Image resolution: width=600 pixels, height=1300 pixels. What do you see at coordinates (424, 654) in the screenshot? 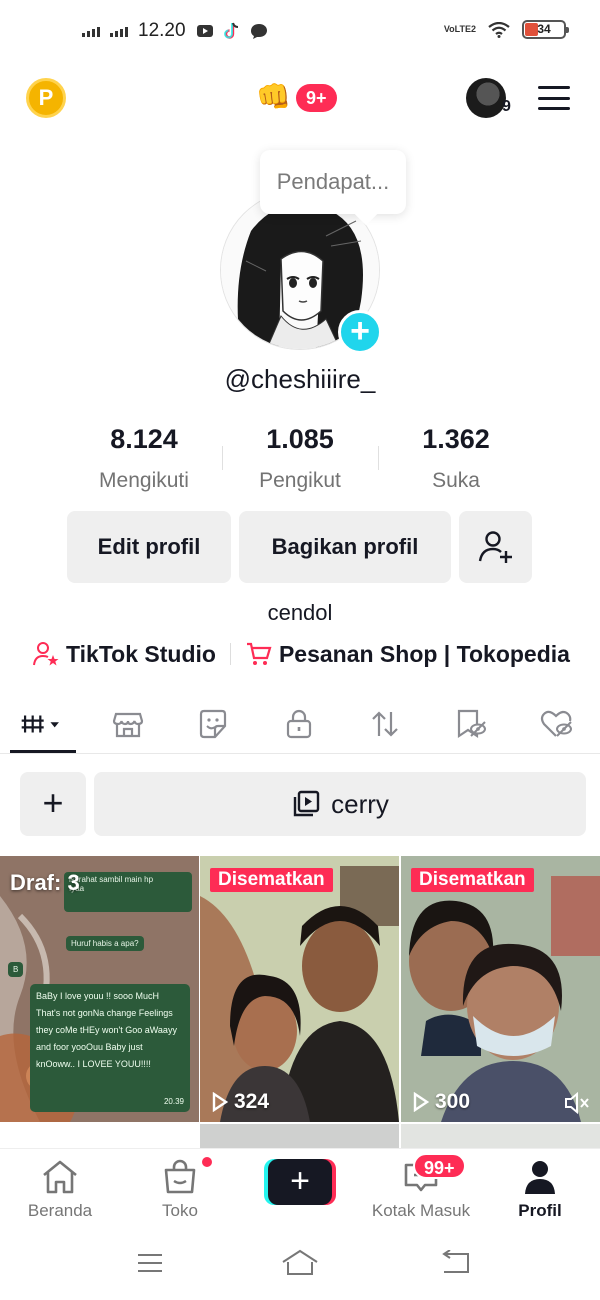
I see `shop-orders-link: Pesanan Shop | Tokopedia` at bounding box center [424, 654].